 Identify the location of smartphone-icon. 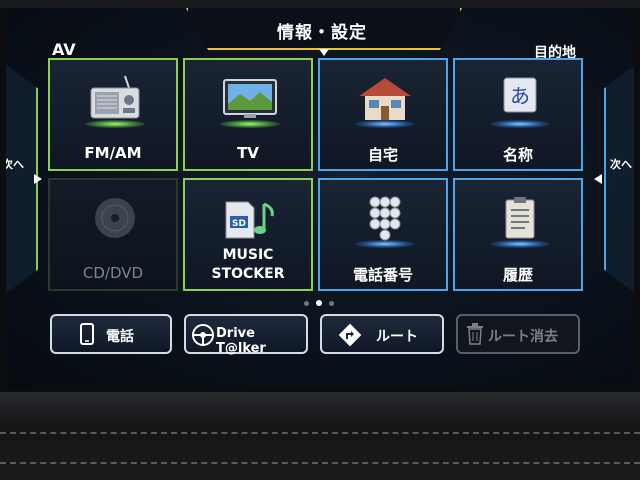
(87, 334).